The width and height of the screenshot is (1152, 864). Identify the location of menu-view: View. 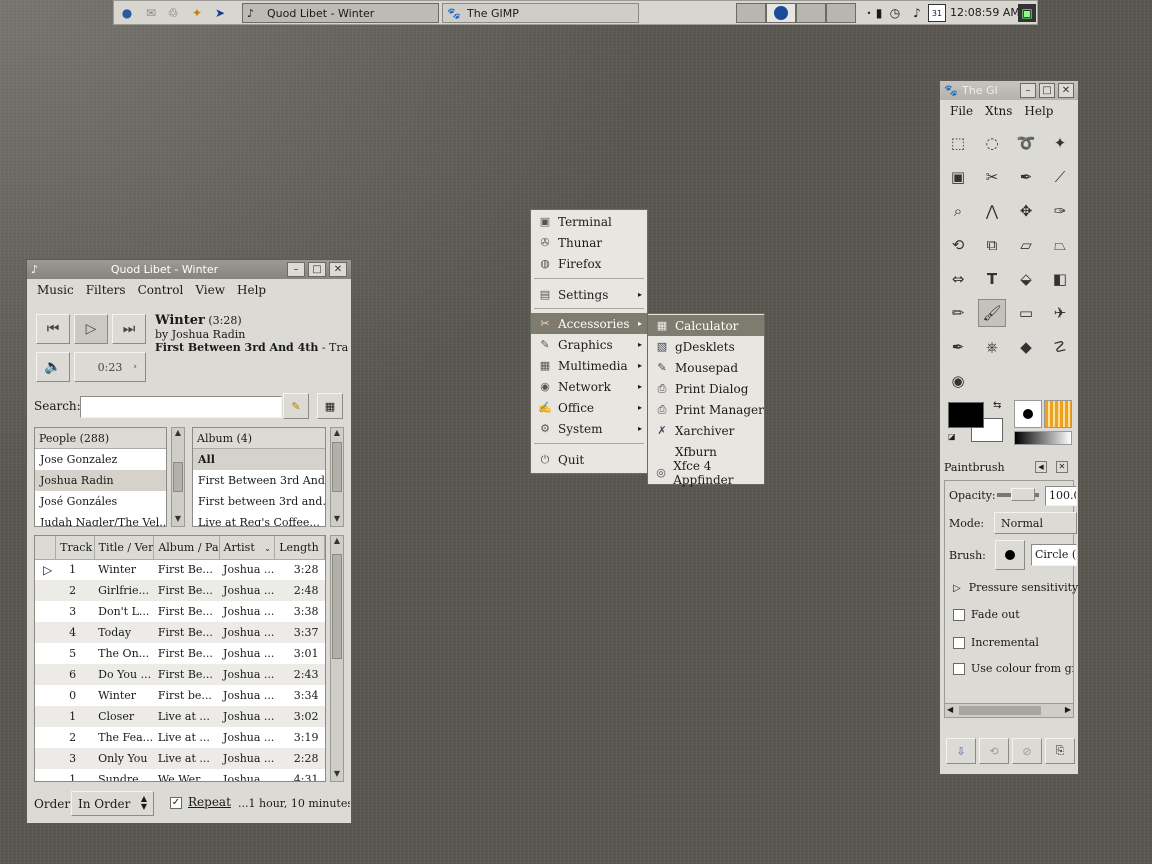
(210, 290).